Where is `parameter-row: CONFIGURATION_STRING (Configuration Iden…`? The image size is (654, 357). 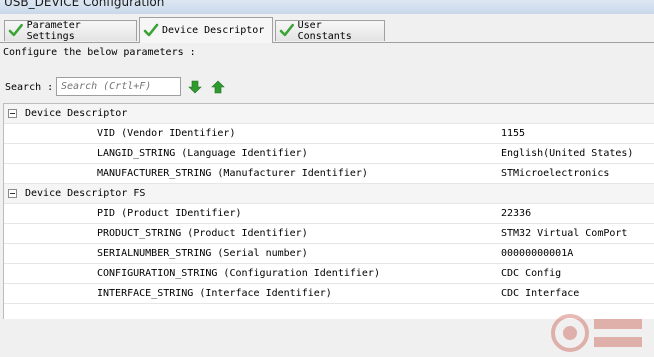 parameter-row: CONFIGURATION_STRING (Configuration Iden… is located at coordinates (329, 274).